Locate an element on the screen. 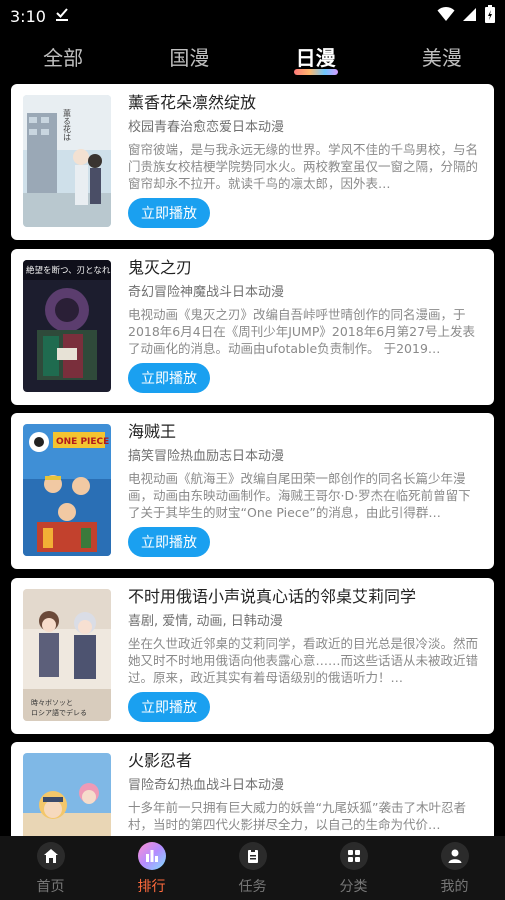  svg-text: 絶望を断つ、刃となれ is located at coordinates (68, 270).